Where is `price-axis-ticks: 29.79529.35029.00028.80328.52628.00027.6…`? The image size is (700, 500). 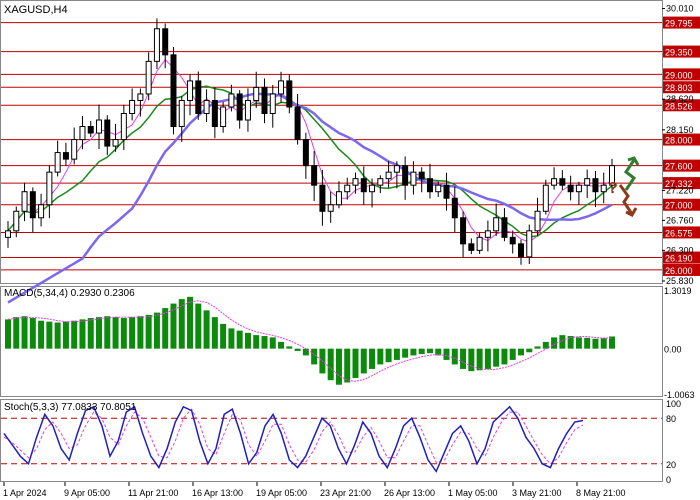
price-axis-ticks: 29.79529.35029.00028.80328.52628.00027.6… is located at coordinates (681, 145).